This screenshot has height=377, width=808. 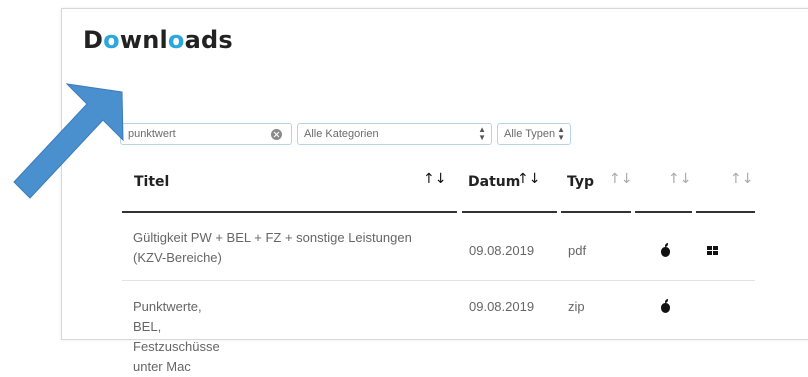 What do you see at coordinates (276, 134) in the screenshot?
I see `clear-icon` at bounding box center [276, 134].